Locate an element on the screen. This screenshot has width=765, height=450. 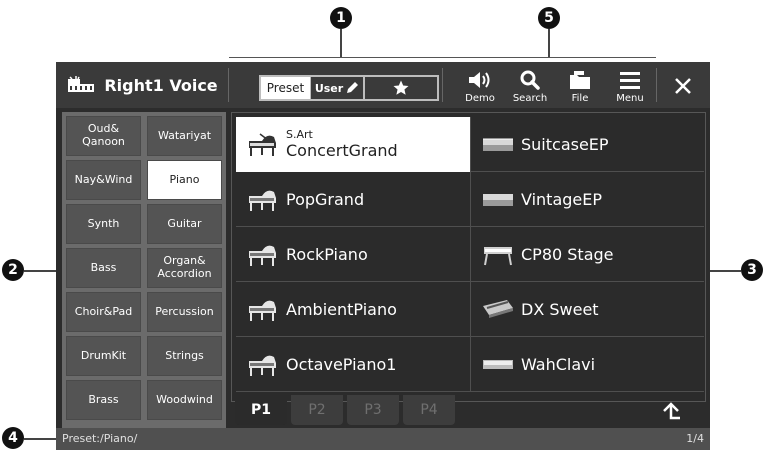
search-label: Search is located at coordinates (530, 98).